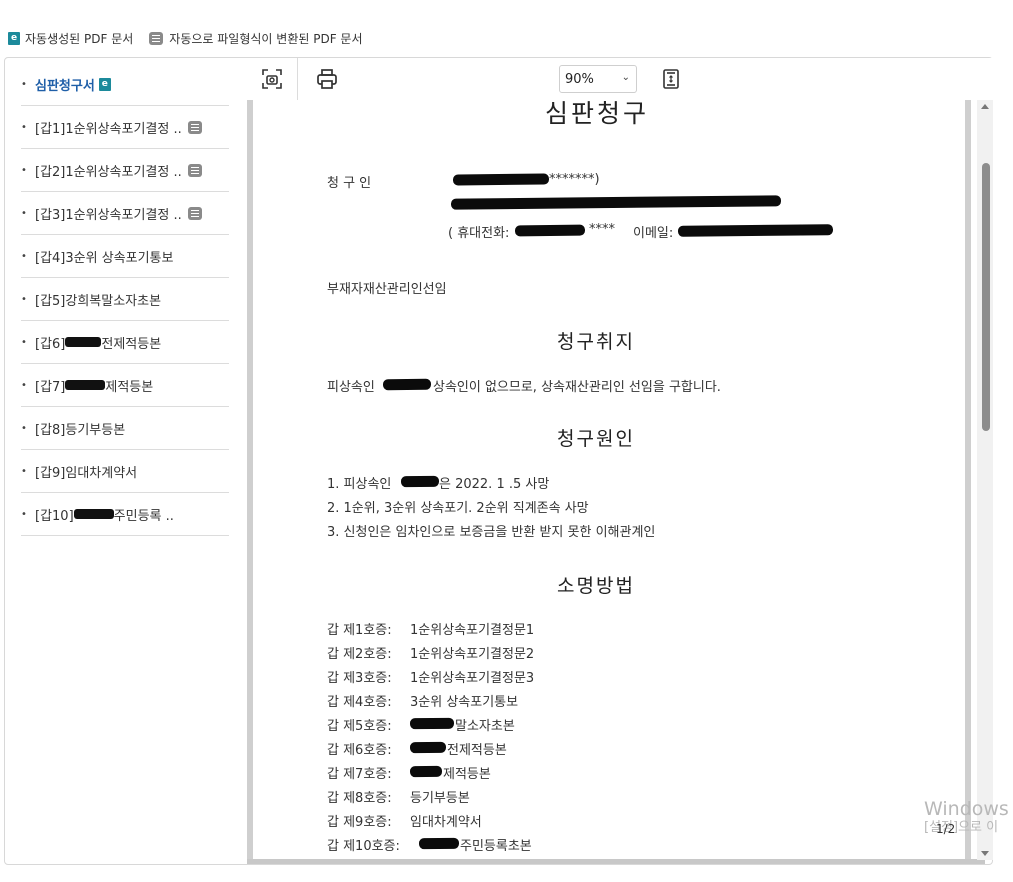  What do you see at coordinates (125, 342) in the screenshot?
I see `sidebar-item-7: • [갑6] 전제적등본` at bounding box center [125, 342].